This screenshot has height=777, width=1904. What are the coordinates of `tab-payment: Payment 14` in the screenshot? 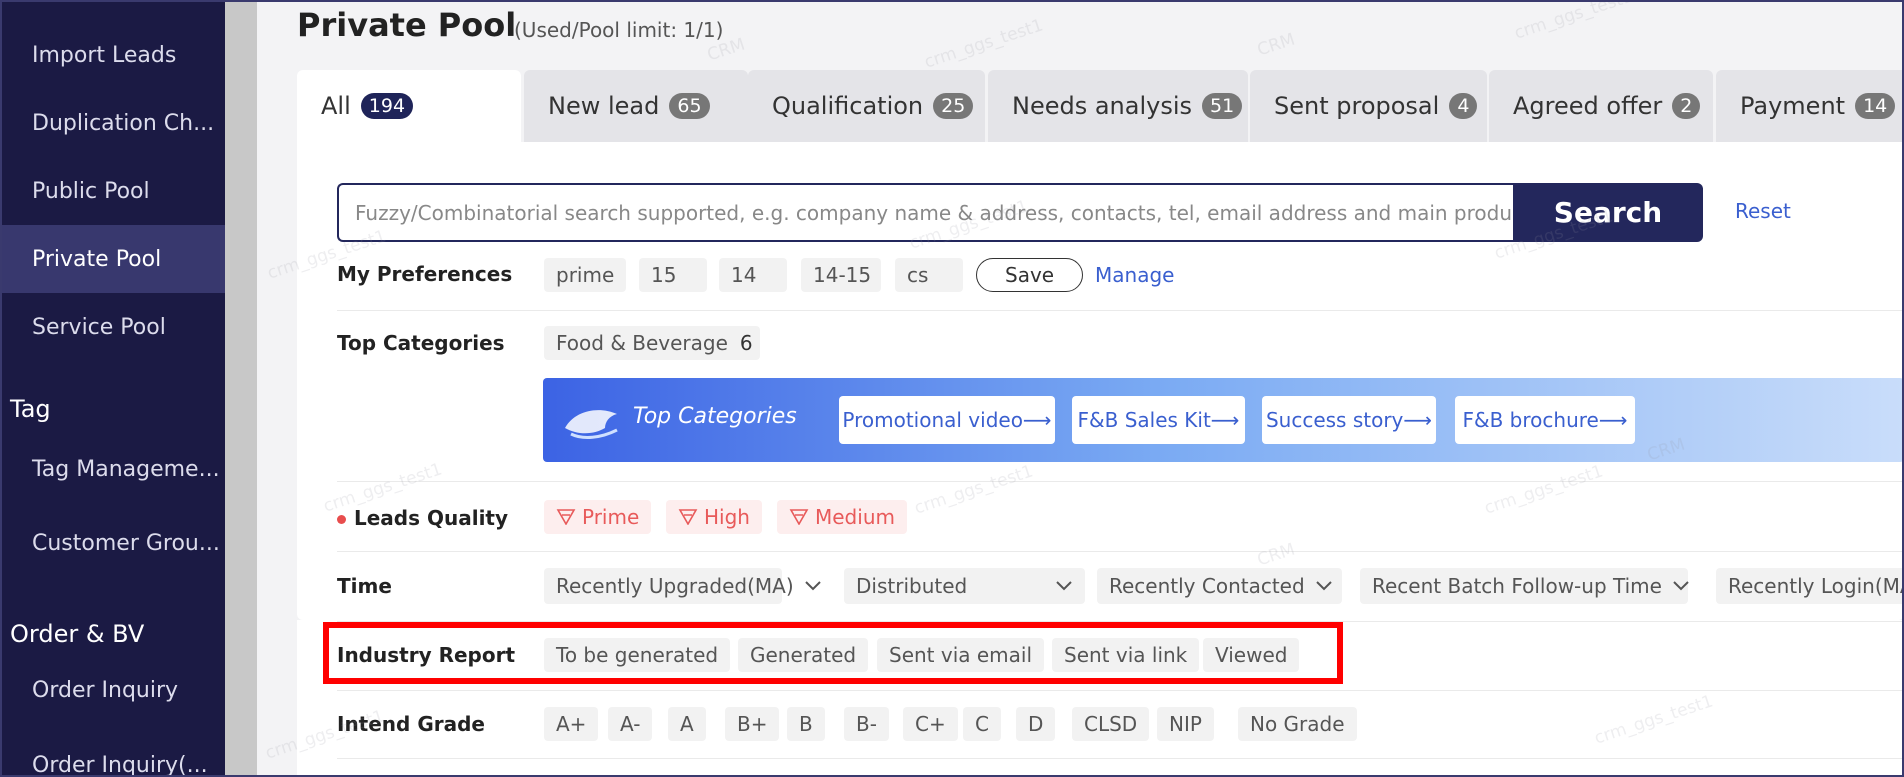 It's located at (1810, 106).